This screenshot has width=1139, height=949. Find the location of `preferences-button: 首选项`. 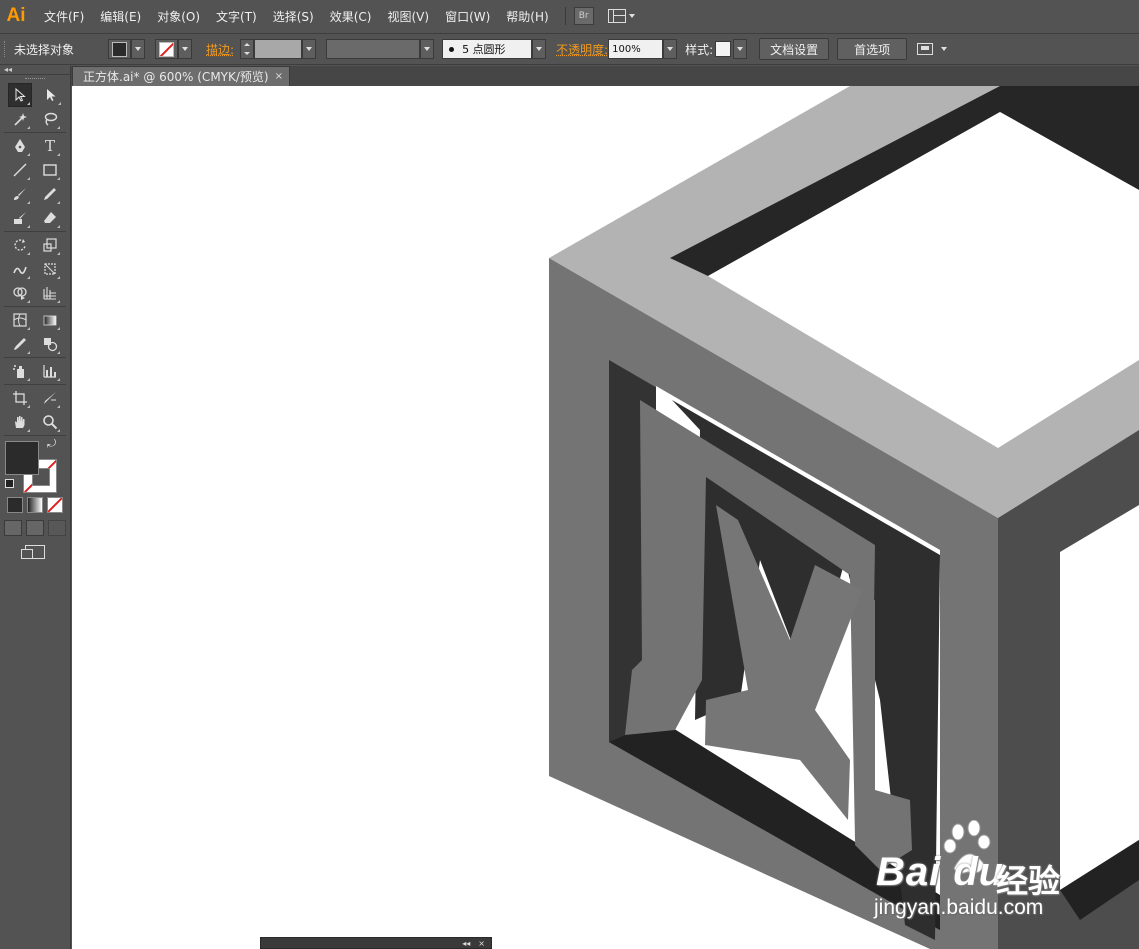

preferences-button: 首选项 is located at coordinates (872, 49).